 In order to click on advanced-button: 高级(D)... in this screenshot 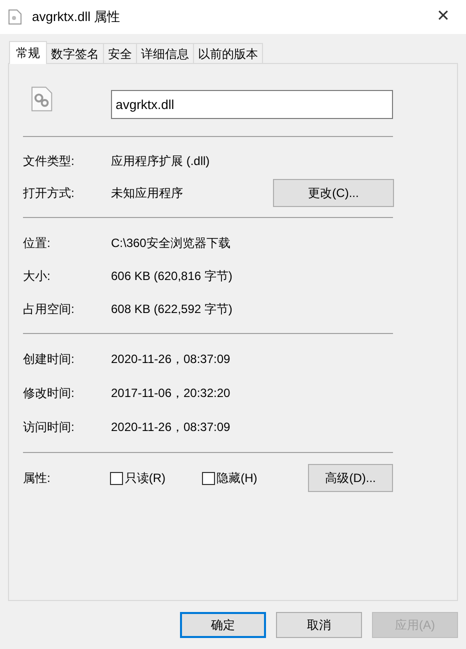, I will do `click(350, 478)`.